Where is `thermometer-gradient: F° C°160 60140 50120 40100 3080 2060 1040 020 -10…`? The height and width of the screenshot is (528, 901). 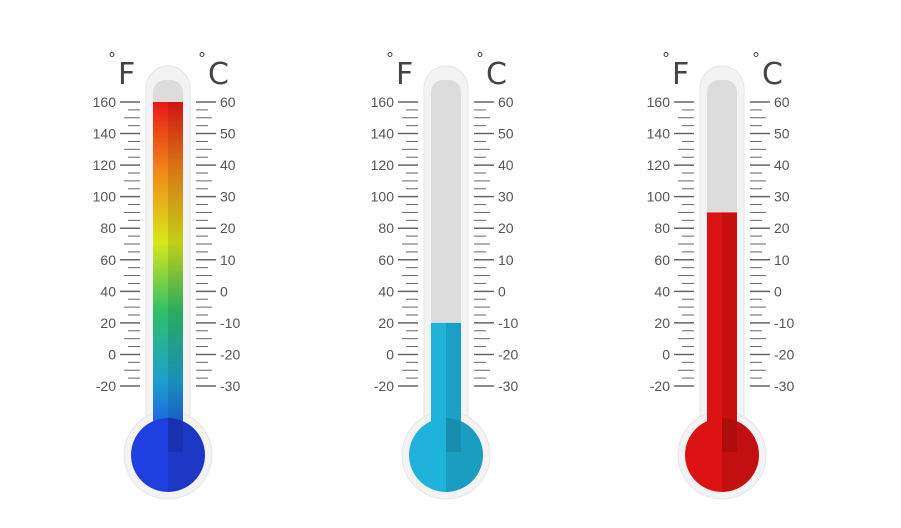
thermometer-gradient: F° C°160 60140 50120 40100 3080 2060 1040 020 -10… is located at coordinates (166, 274).